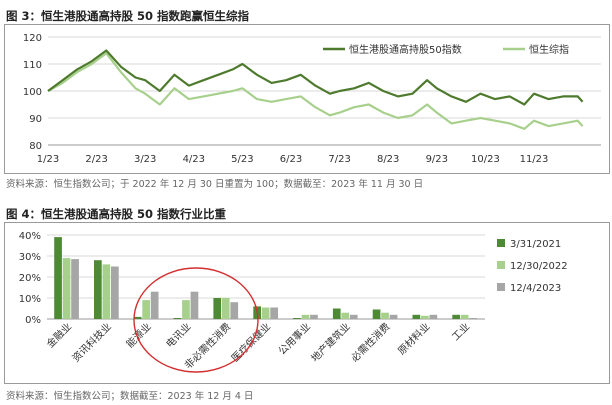 The image size is (612, 405). Describe the element at coordinates (59, 335) in the screenshot. I see `category-label: 金融业` at that location.